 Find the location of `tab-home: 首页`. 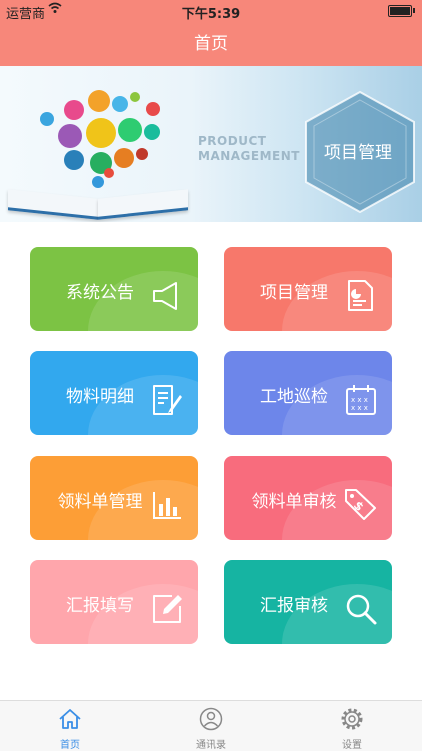

tab-home: 首页 is located at coordinates (70, 726).